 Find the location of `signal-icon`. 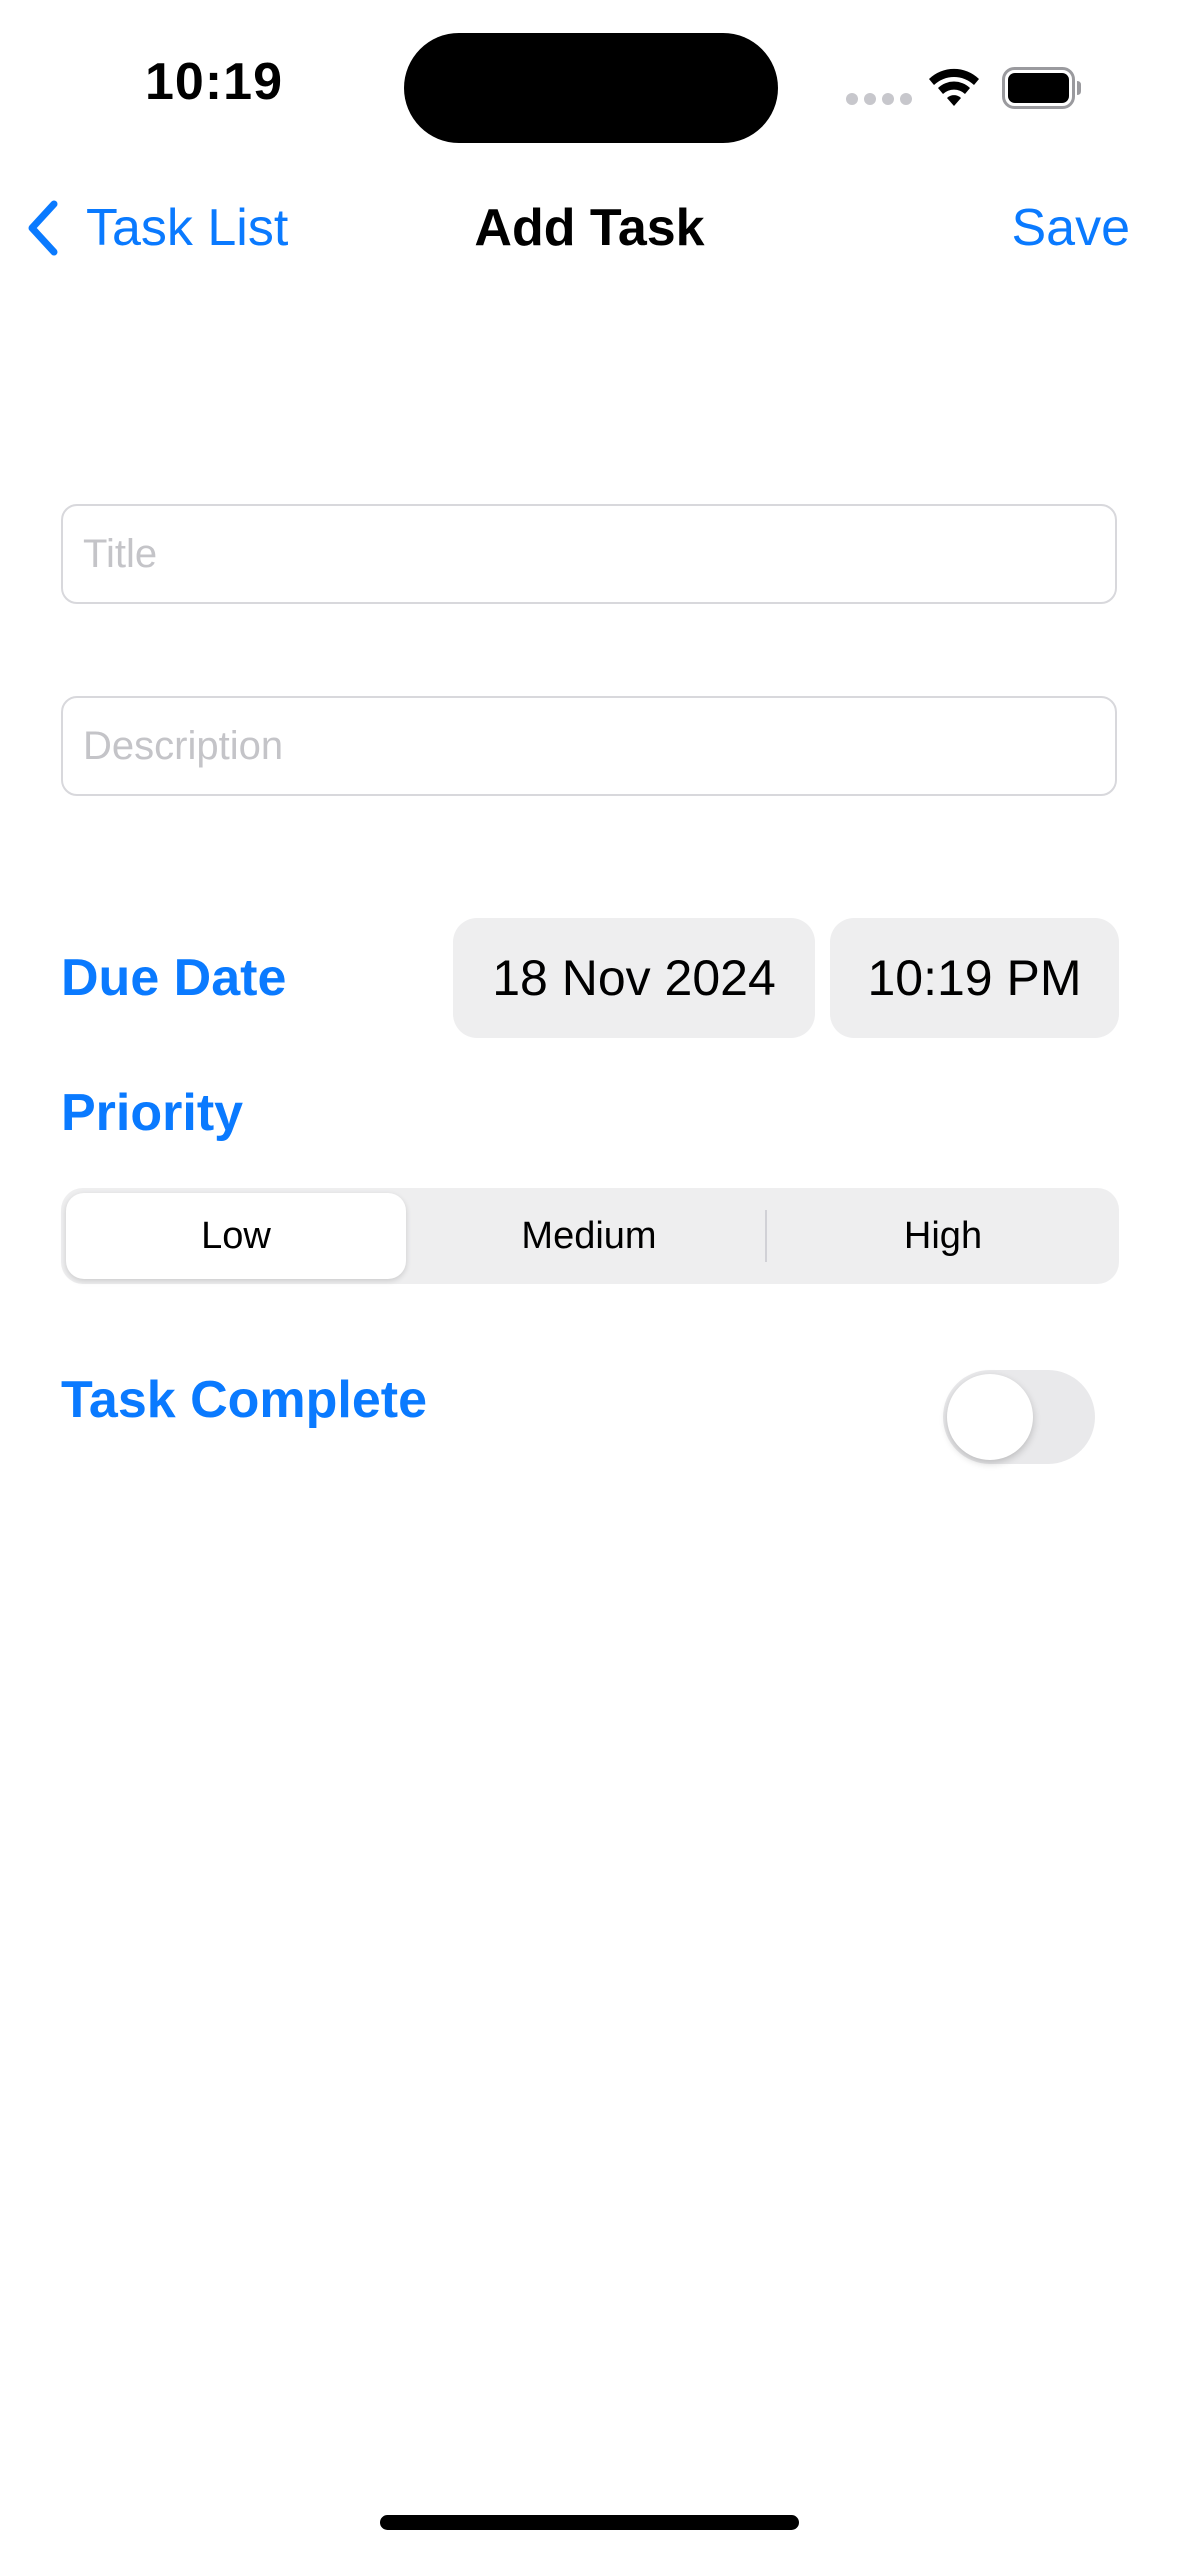

signal-icon is located at coordinates (879, 99).